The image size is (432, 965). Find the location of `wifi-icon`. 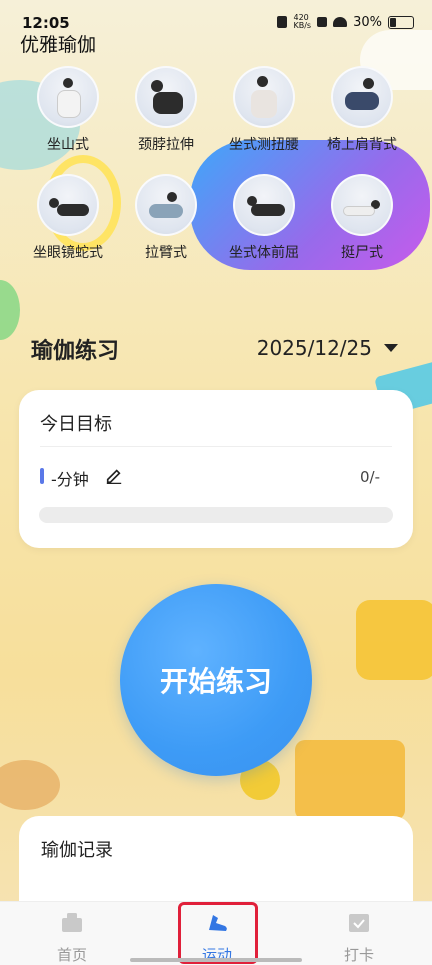

wifi-icon is located at coordinates (340, 22).